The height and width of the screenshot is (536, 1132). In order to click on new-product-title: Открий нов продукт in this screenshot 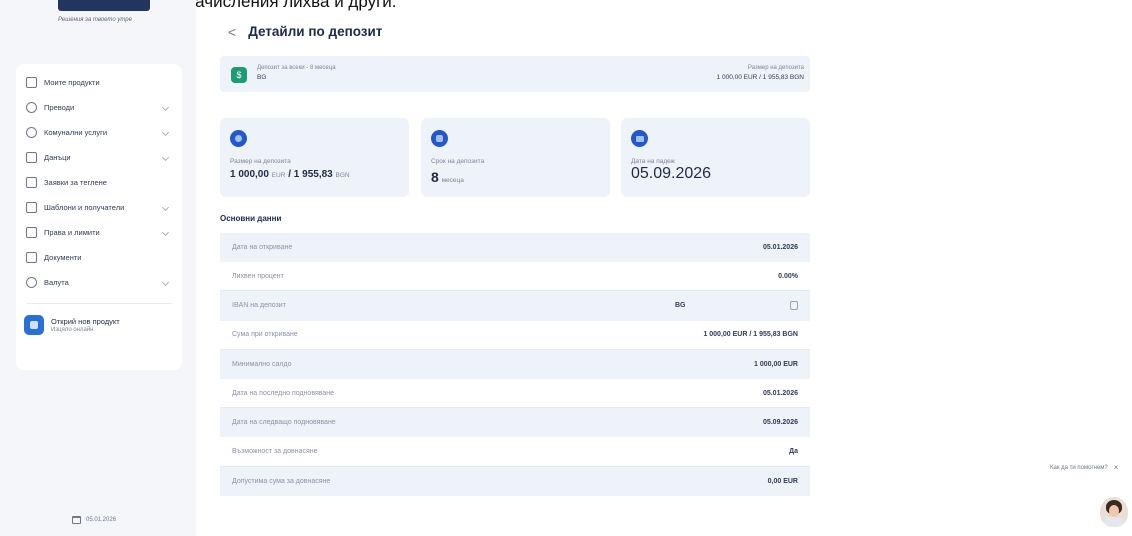, I will do `click(85, 321)`.